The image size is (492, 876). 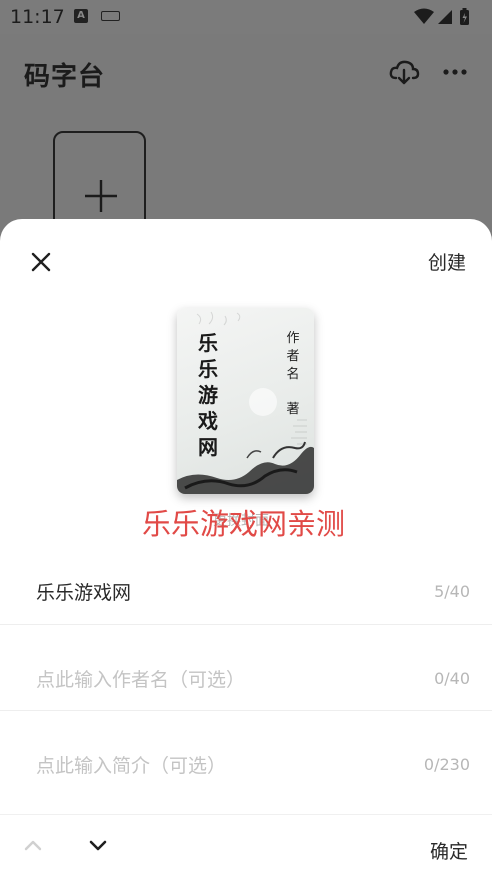 I want to click on keyboard-icon, so click(x=110, y=16).